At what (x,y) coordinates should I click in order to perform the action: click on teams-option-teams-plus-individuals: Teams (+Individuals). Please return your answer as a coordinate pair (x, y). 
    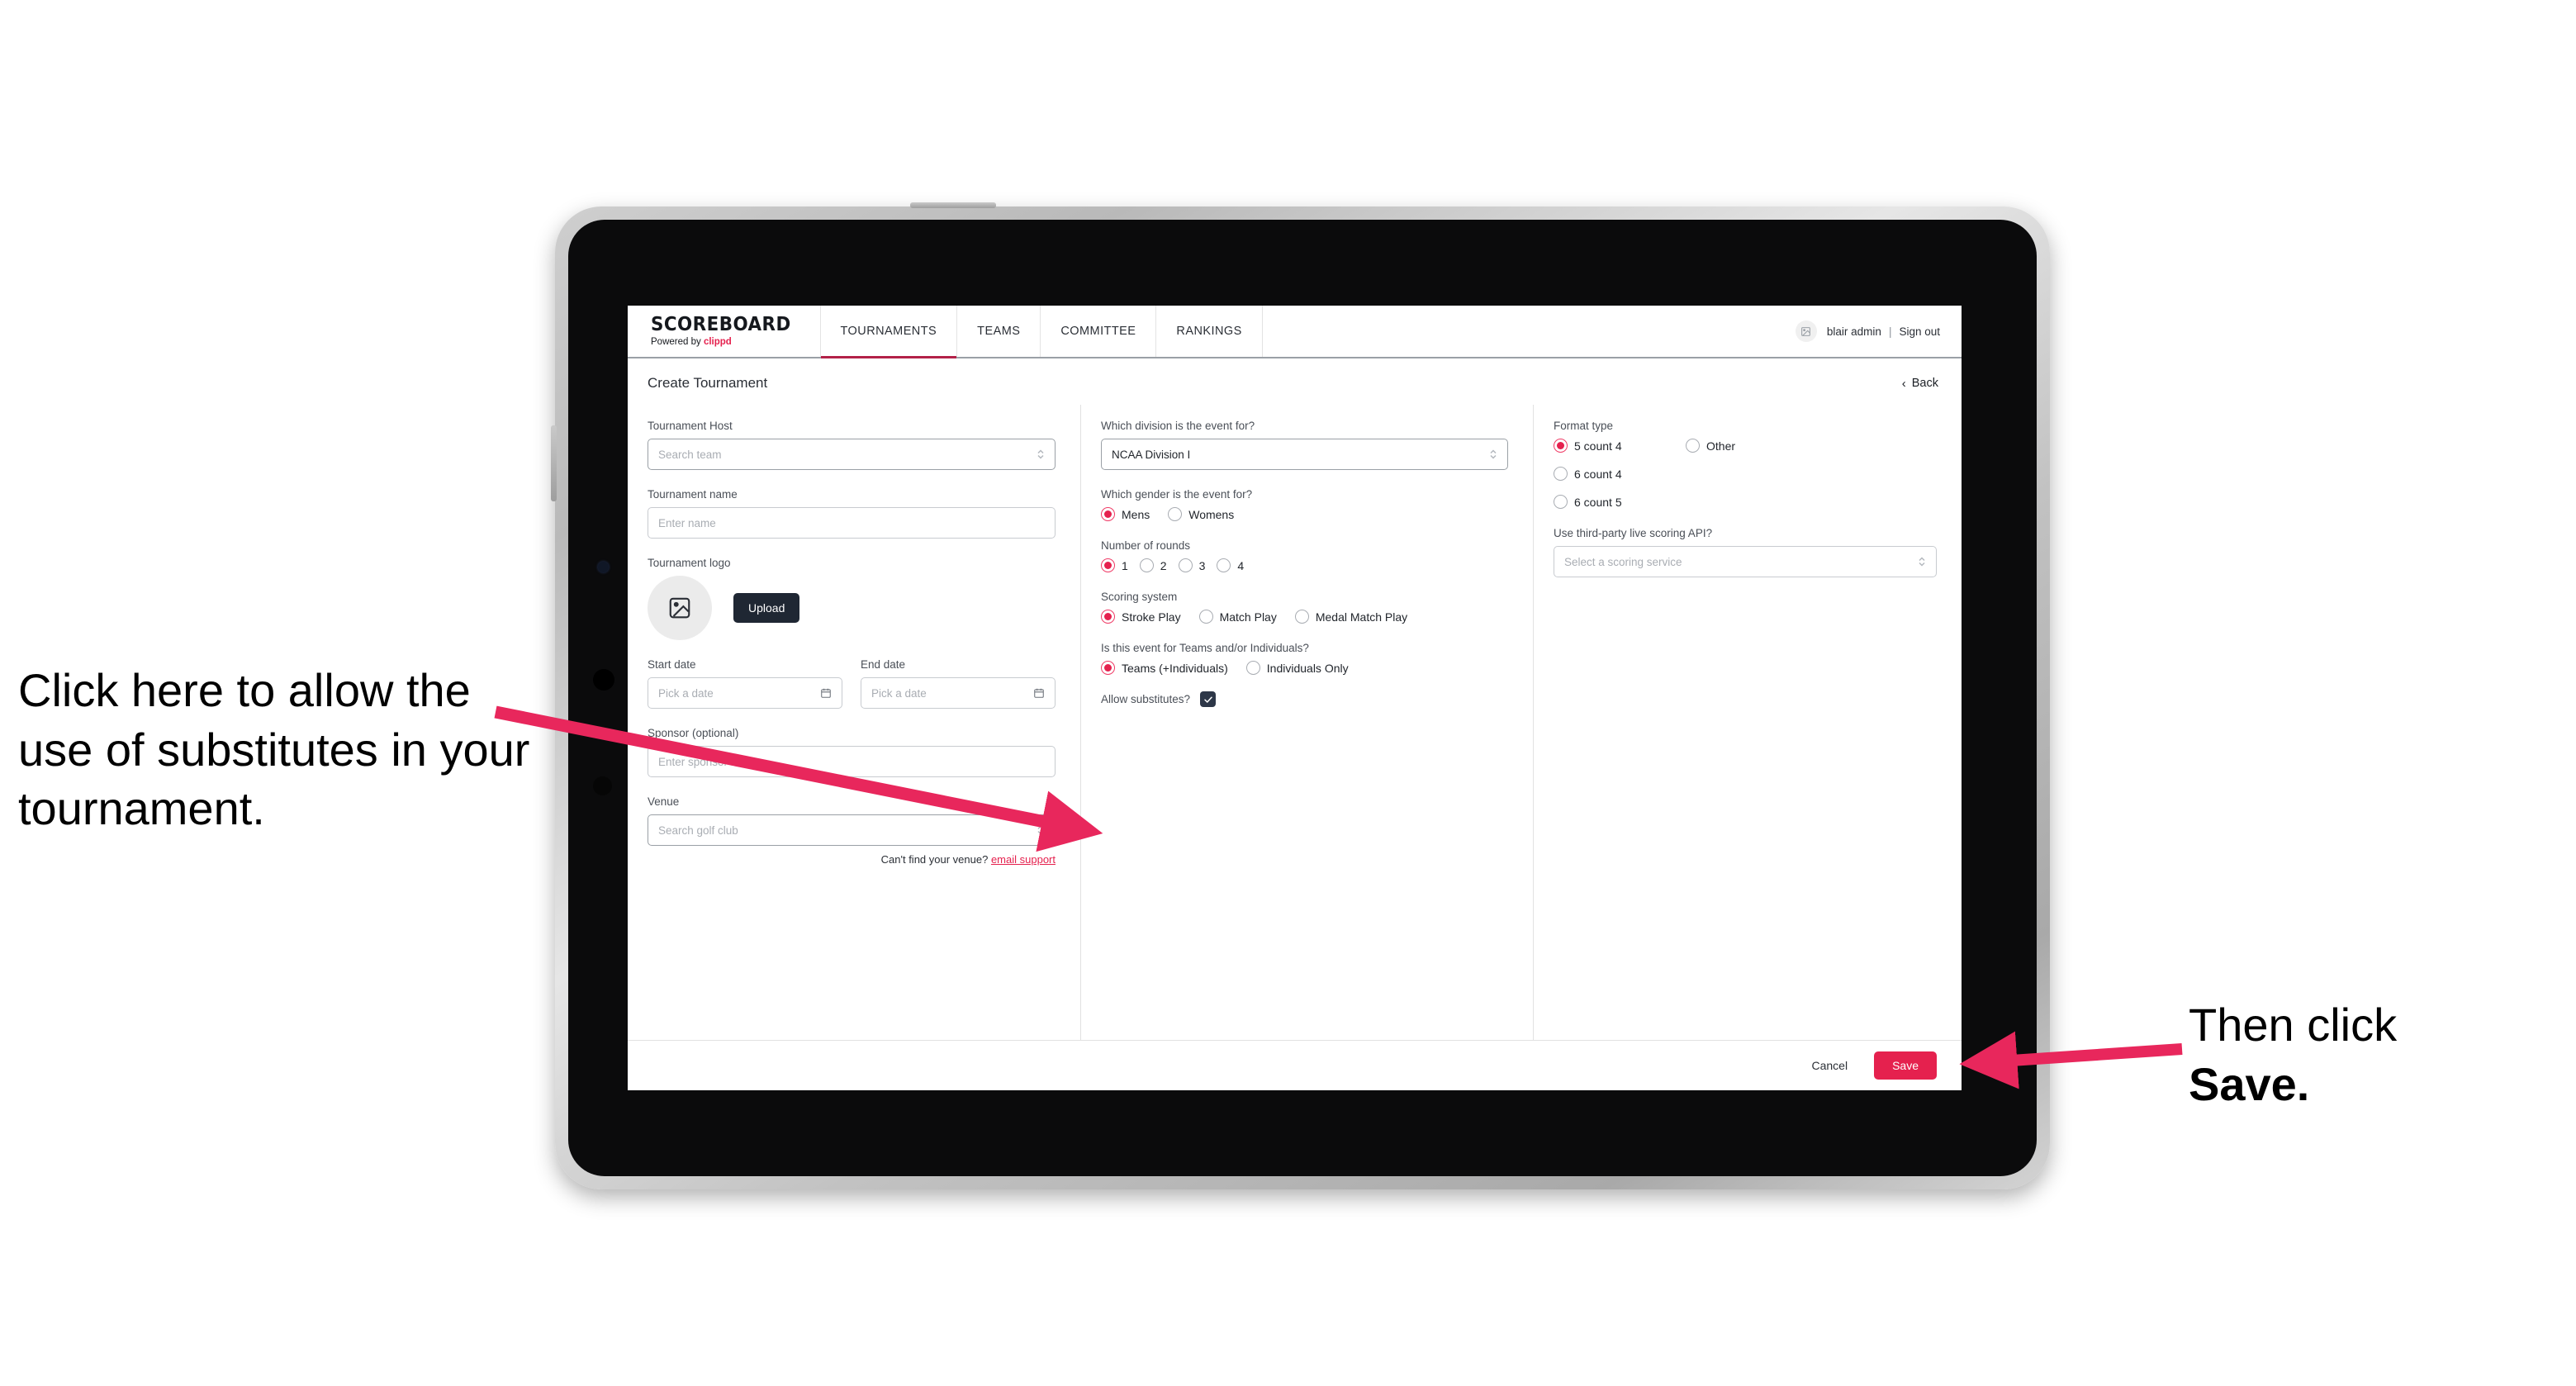
    Looking at the image, I should click on (1164, 668).